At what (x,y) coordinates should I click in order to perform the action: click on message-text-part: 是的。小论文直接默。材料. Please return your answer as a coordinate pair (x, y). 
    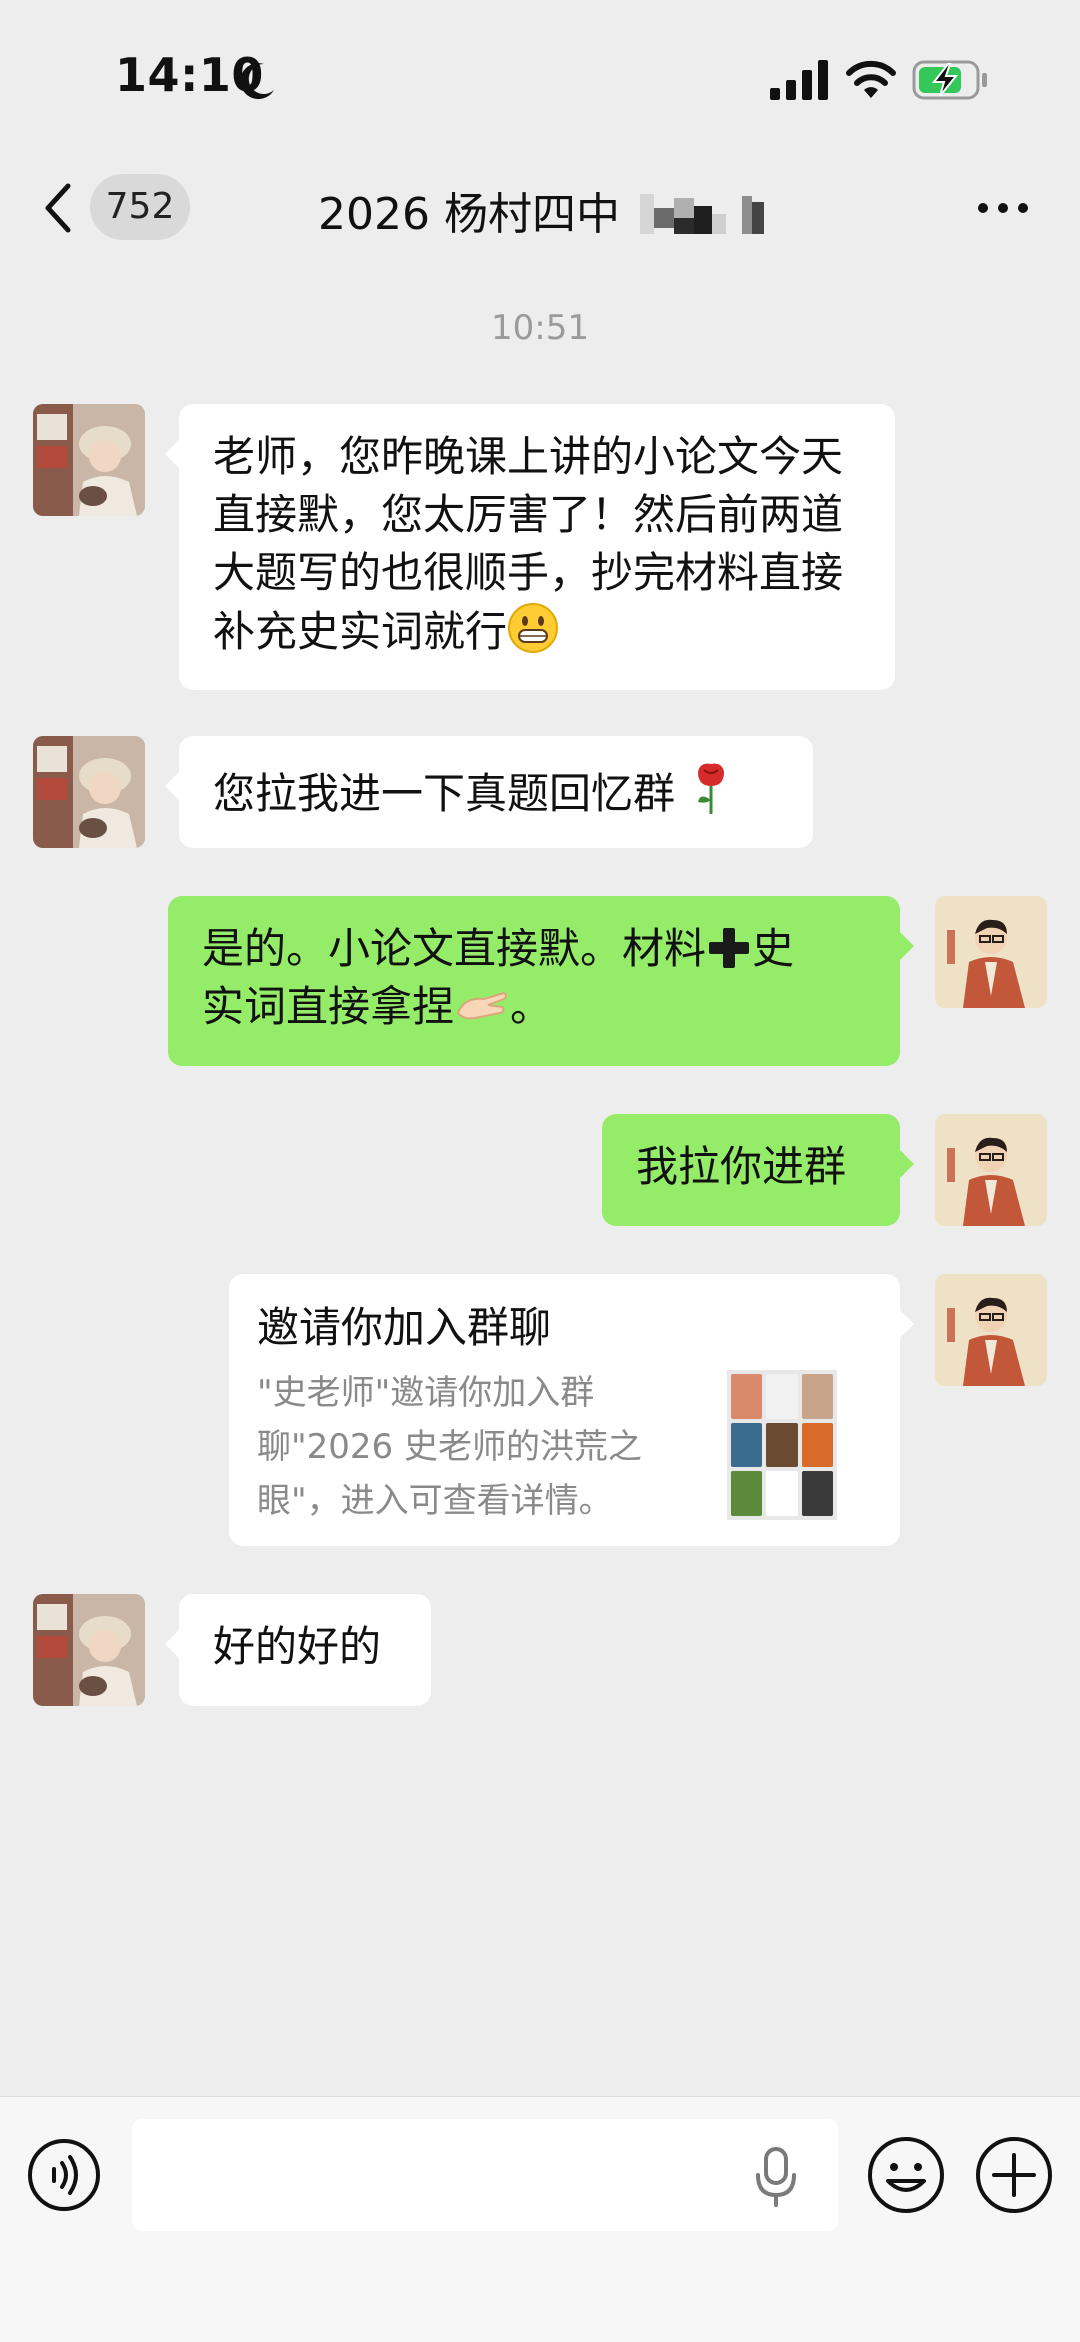
    Looking at the image, I should click on (454, 948).